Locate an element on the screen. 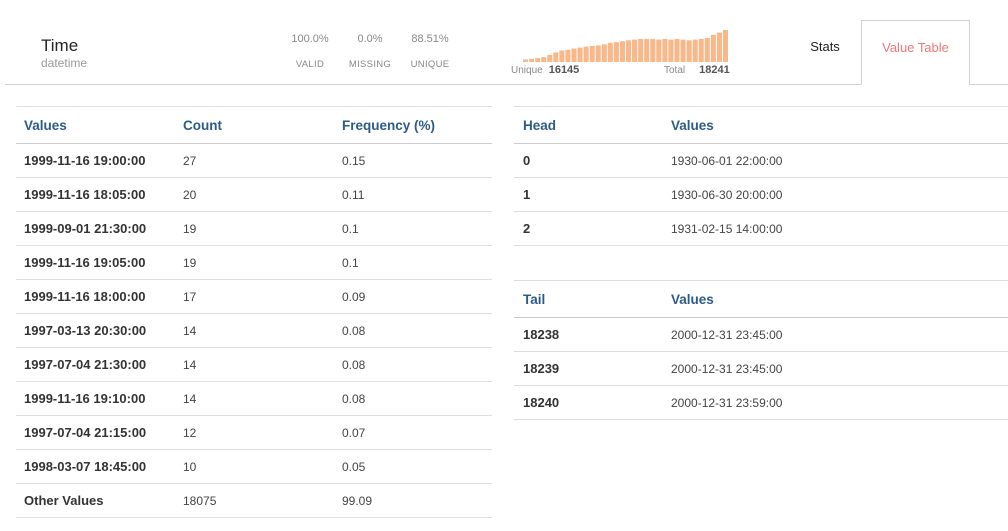 This screenshot has width=1008, height=531. header-divider-right is located at coordinates (988, 84).